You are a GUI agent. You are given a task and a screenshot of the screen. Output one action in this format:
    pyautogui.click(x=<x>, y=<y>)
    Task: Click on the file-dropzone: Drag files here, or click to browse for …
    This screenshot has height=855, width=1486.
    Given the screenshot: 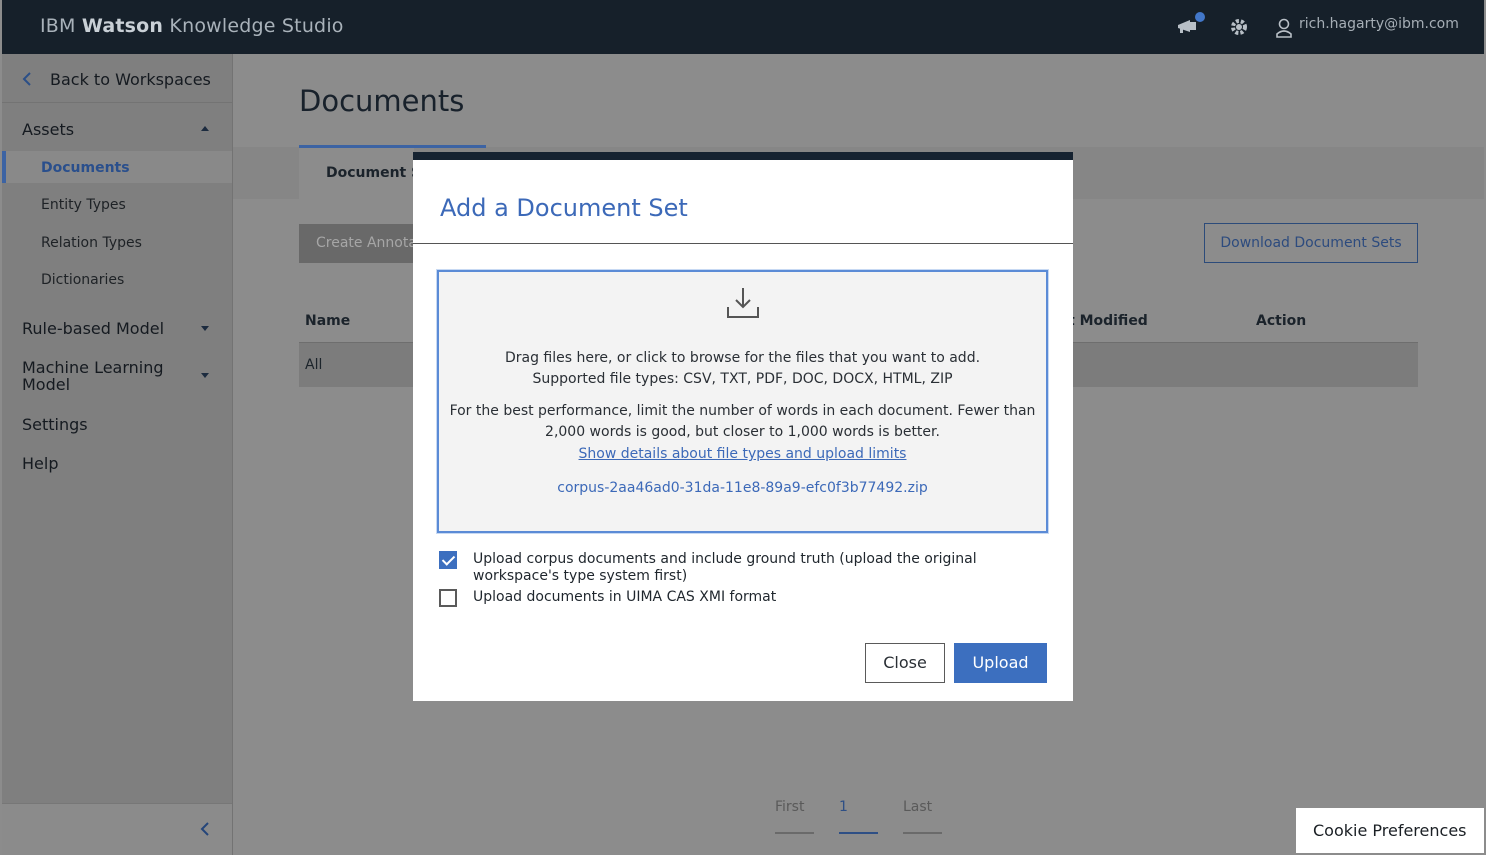 What is the action you would take?
    pyautogui.click(x=742, y=401)
    